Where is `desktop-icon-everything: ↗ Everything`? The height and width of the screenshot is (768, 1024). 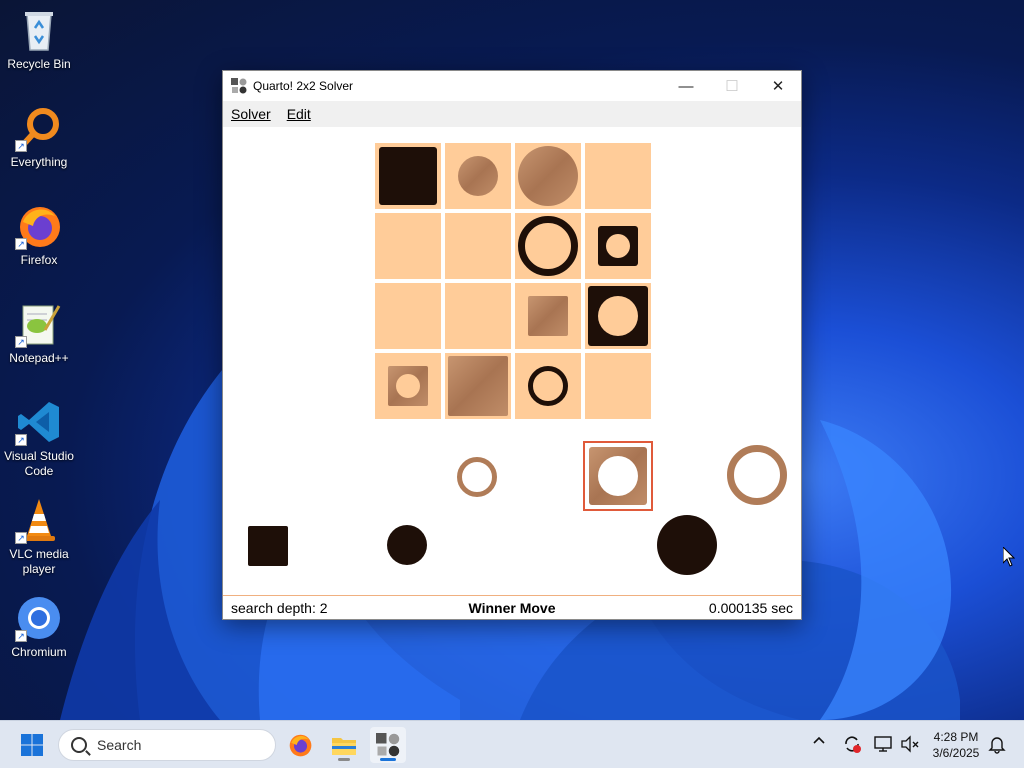 desktop-icon-everything: ↗ Everything is located at coordinates (39, 147).